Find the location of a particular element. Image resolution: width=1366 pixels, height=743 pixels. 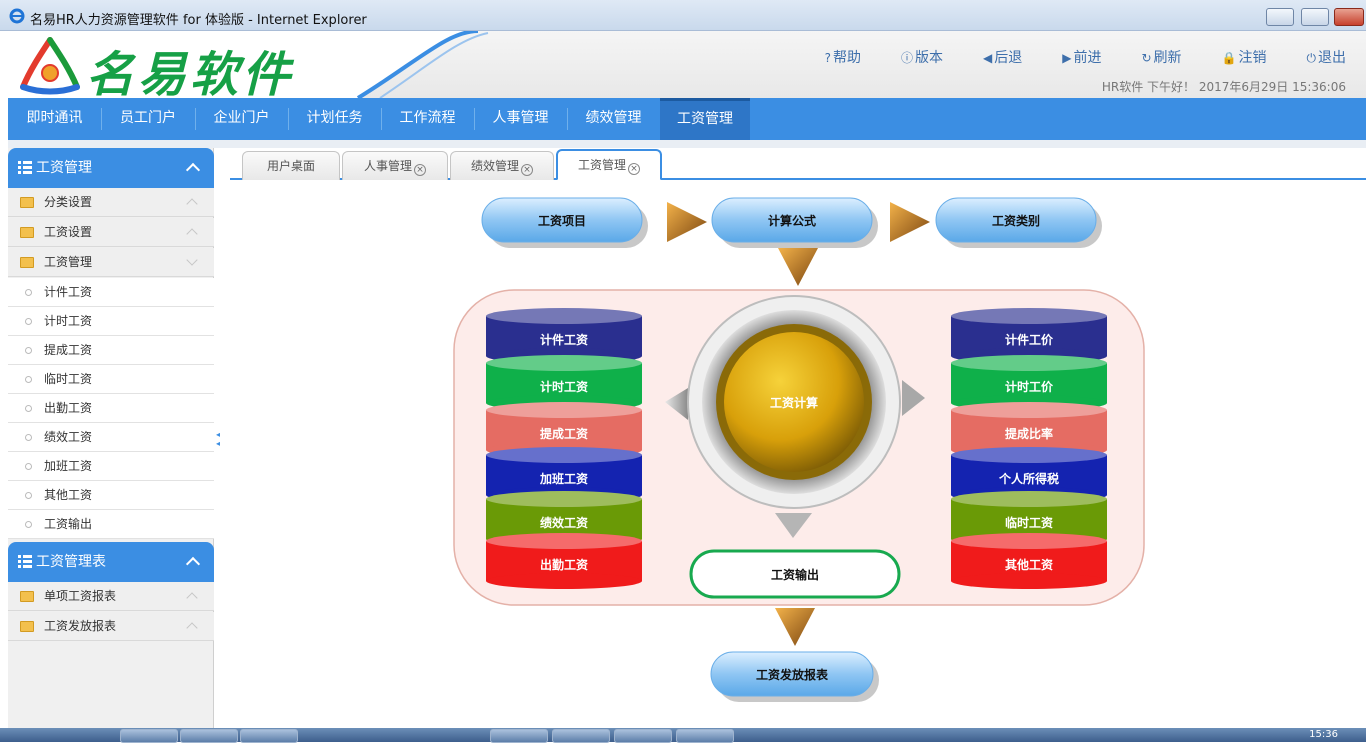

left_stack-label: 计件工资 is located at coordinates (564, 339).